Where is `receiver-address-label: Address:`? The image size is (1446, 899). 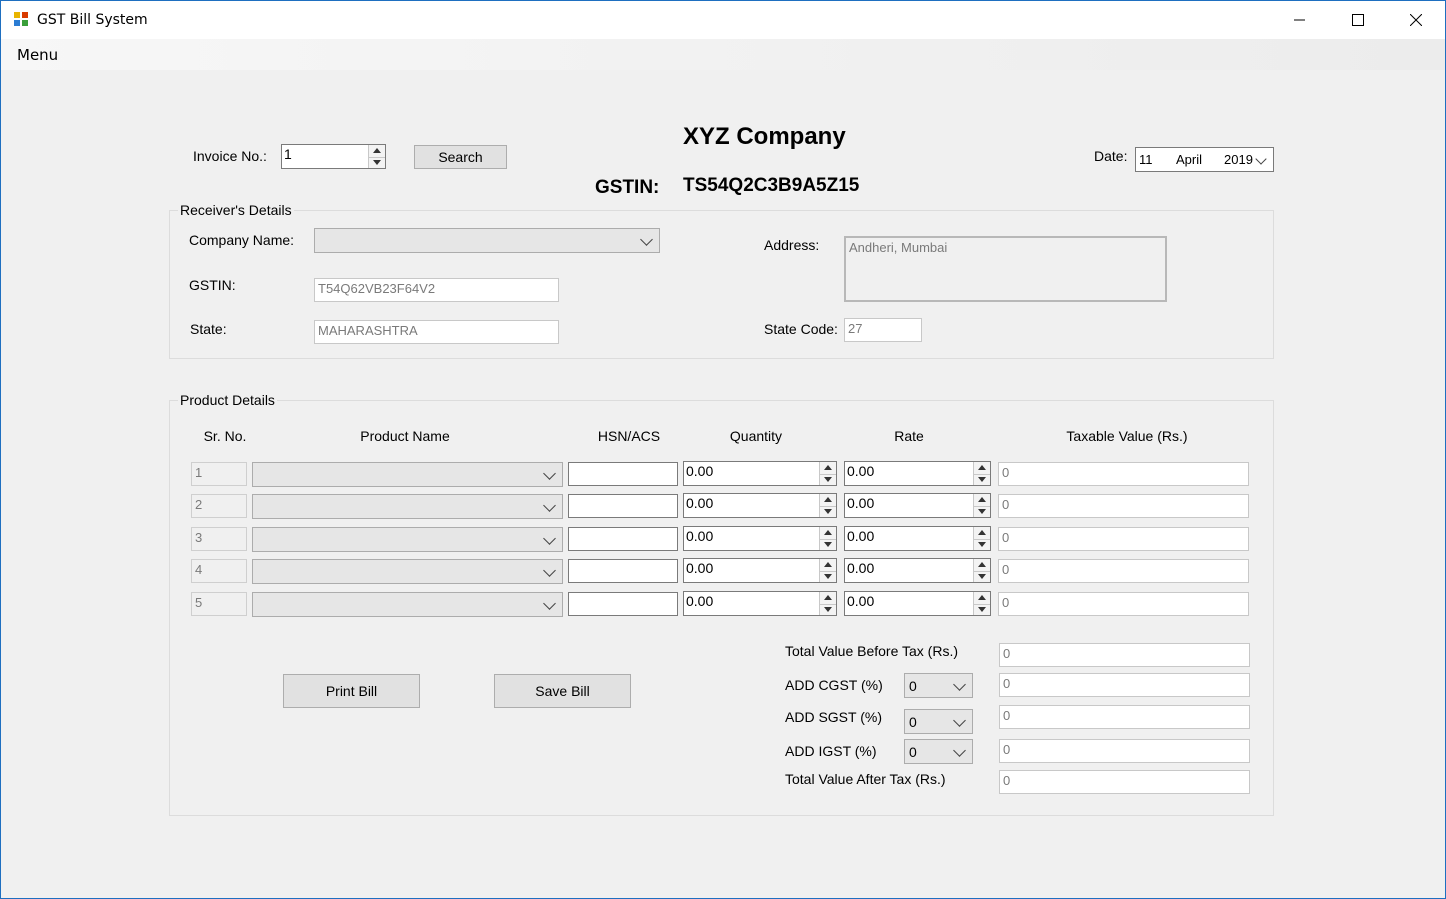
receiver-address-label: Address: is located at coordinates (792, 245).